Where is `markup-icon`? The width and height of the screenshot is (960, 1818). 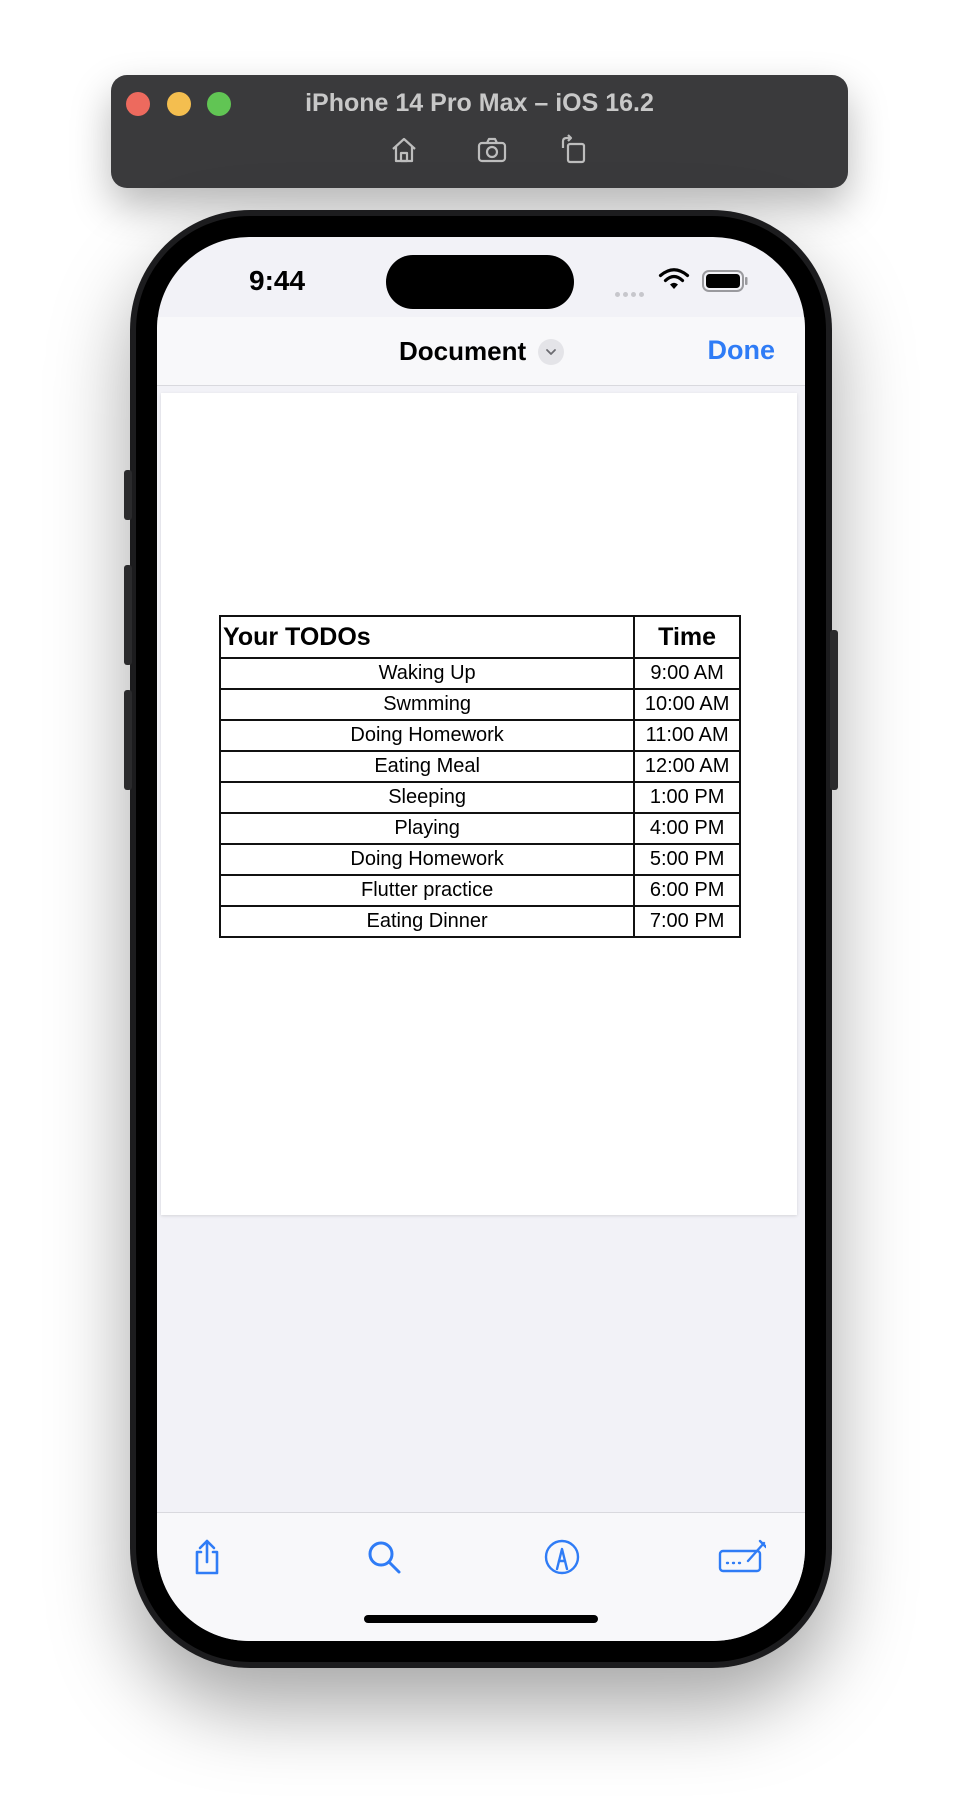 markup-icon is located at coordinates (562, 1557).